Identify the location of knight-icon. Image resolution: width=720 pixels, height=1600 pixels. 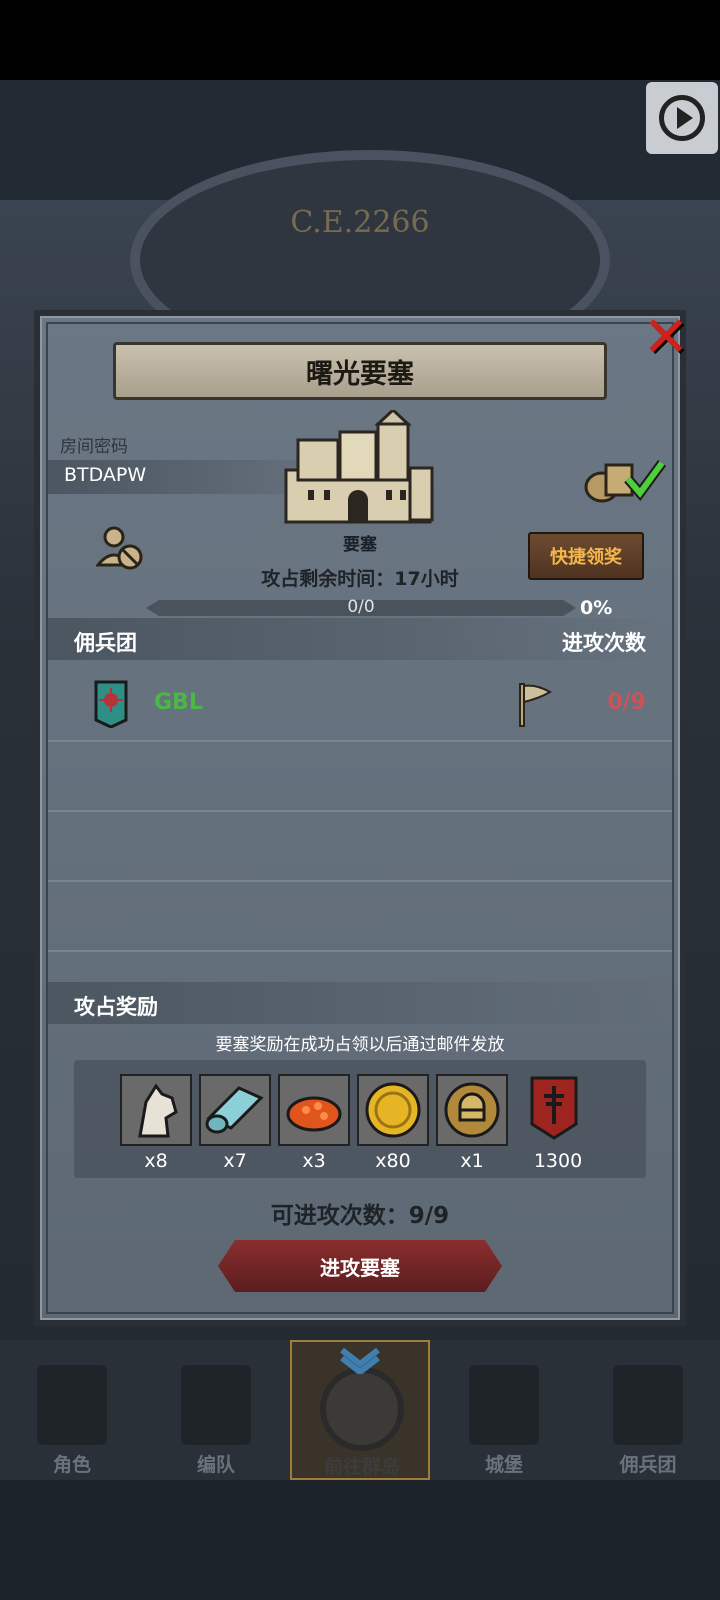
(72, 1405).